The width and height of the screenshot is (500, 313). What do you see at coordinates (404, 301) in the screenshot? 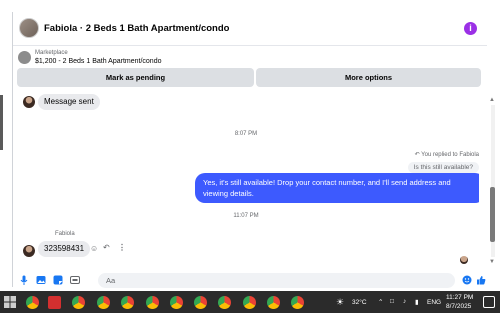
I see `volume-icon: ♪` at bounding box center [404, 301].